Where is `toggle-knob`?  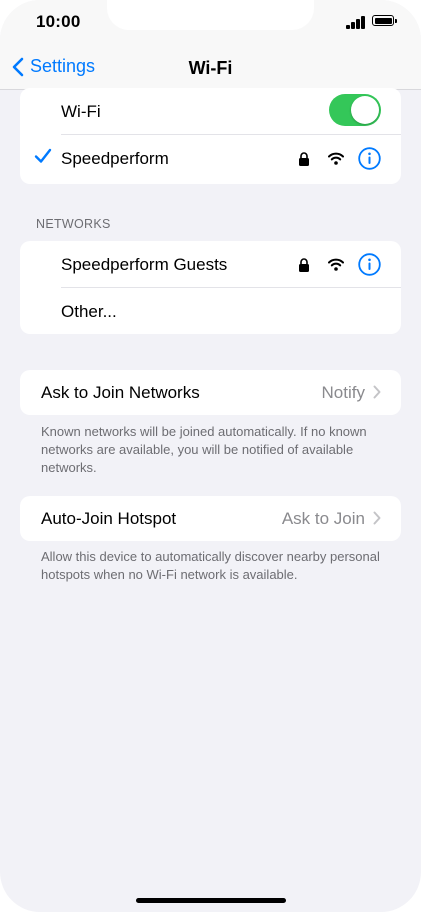
toggle-knob is located at coordinates (365, 110).